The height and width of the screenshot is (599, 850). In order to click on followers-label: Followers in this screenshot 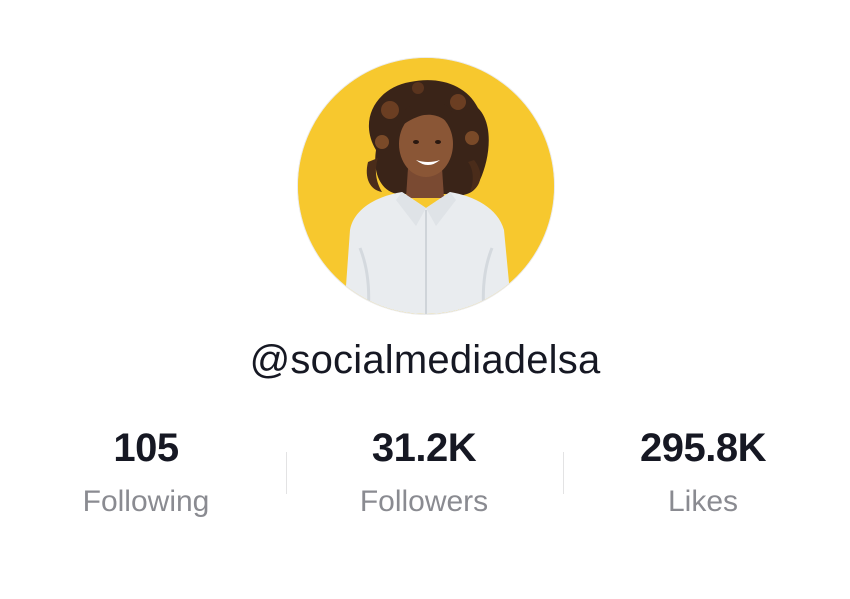, I will do `click(424, 501)`.